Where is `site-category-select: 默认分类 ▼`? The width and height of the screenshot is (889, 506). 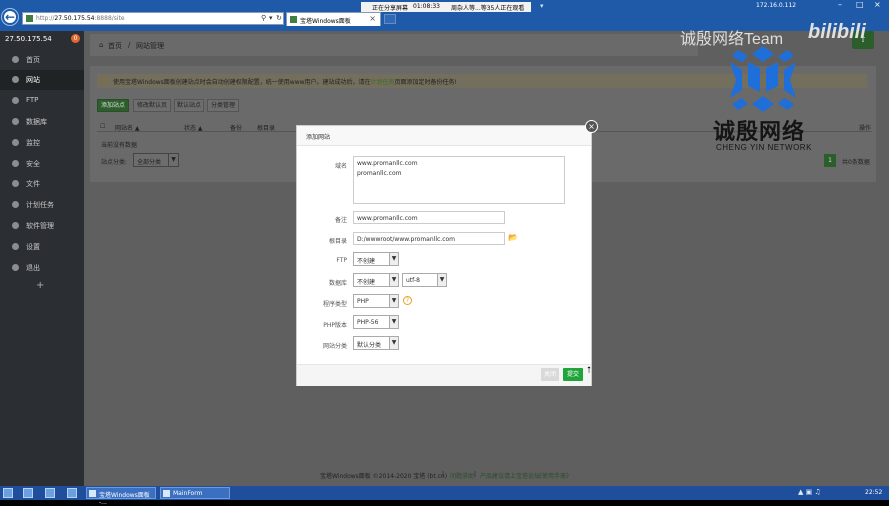 site-category-select: 默认分类 ▼ is located at coordinates (376, 343).